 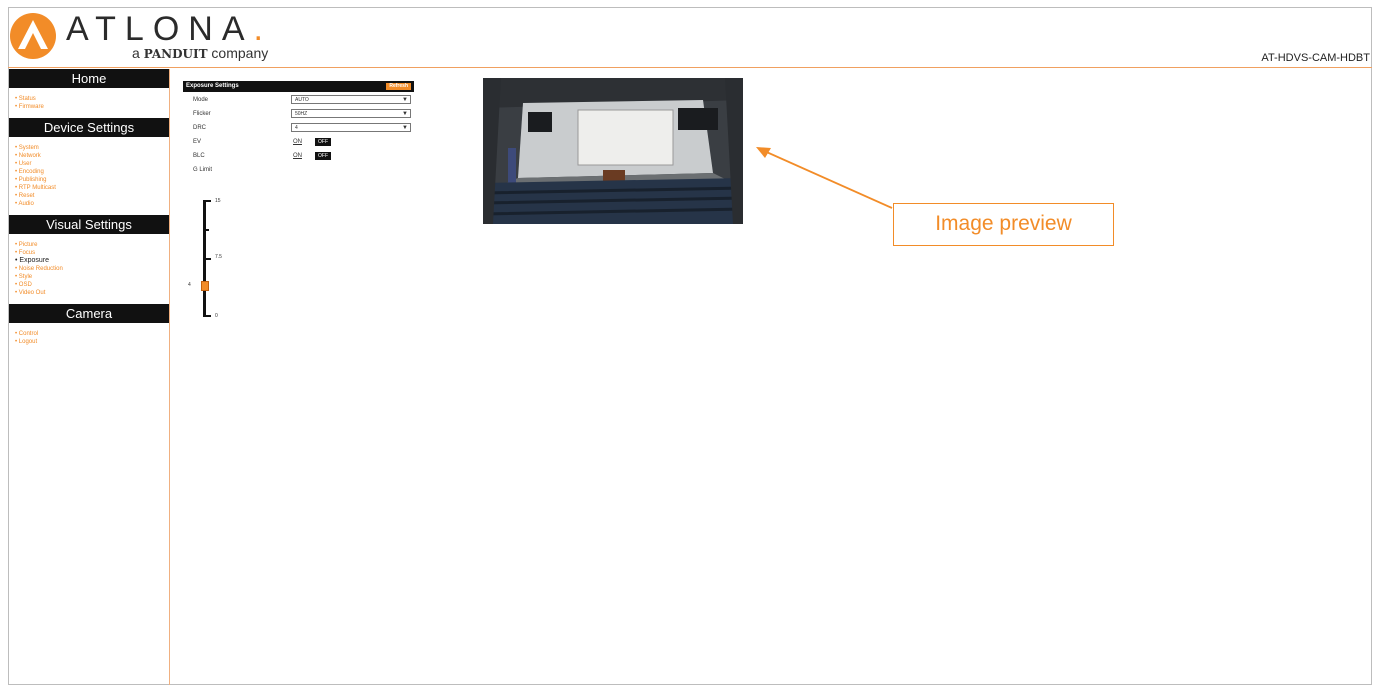 I want to click on lecture-hall-preview-image, so click(x=613, y=151).